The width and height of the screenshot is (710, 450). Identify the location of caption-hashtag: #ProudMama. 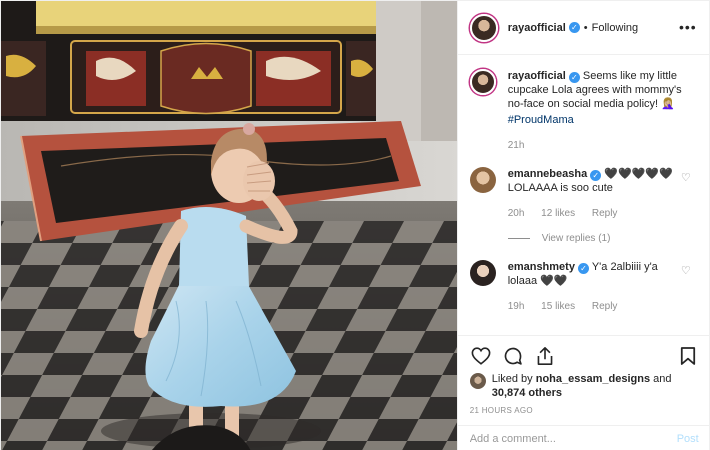
(598, 120).